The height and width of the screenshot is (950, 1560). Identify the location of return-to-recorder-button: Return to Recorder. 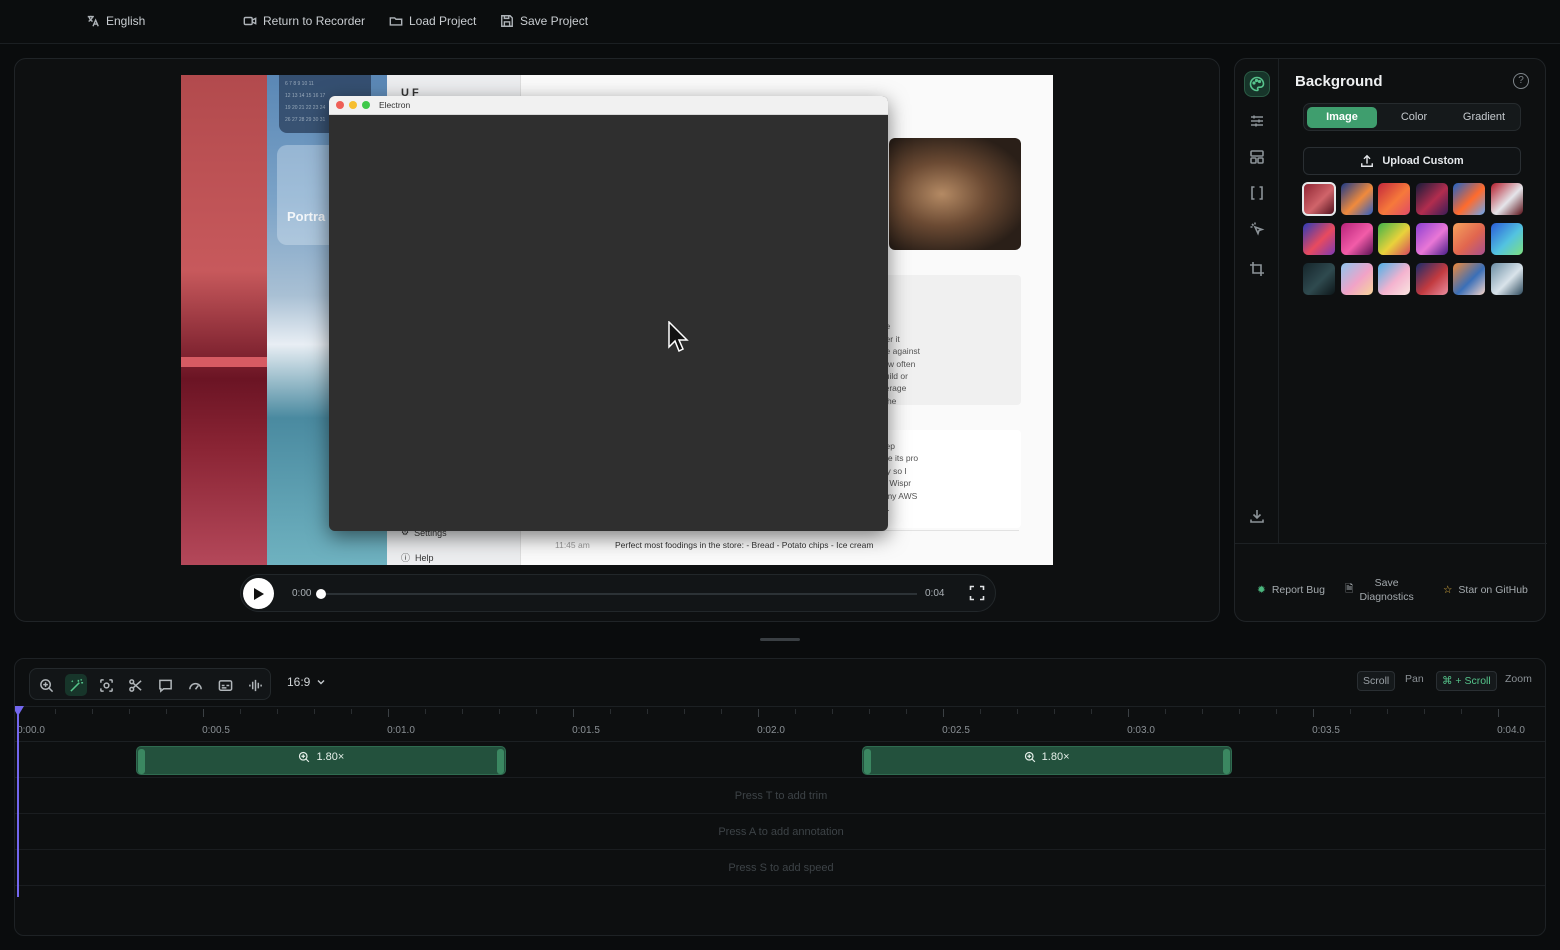
(304, 21).